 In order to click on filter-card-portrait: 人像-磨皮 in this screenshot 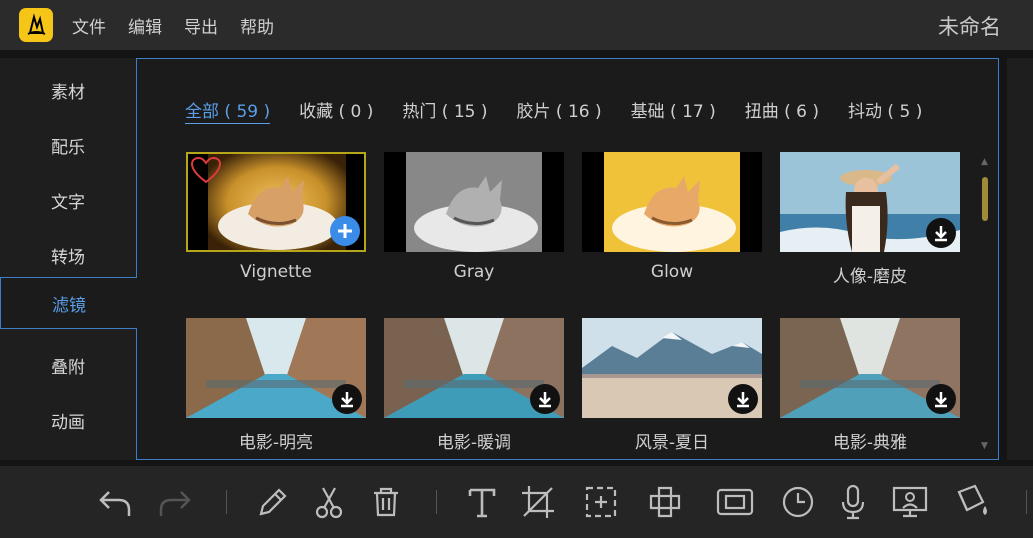, I will do `click(870, 219)`.